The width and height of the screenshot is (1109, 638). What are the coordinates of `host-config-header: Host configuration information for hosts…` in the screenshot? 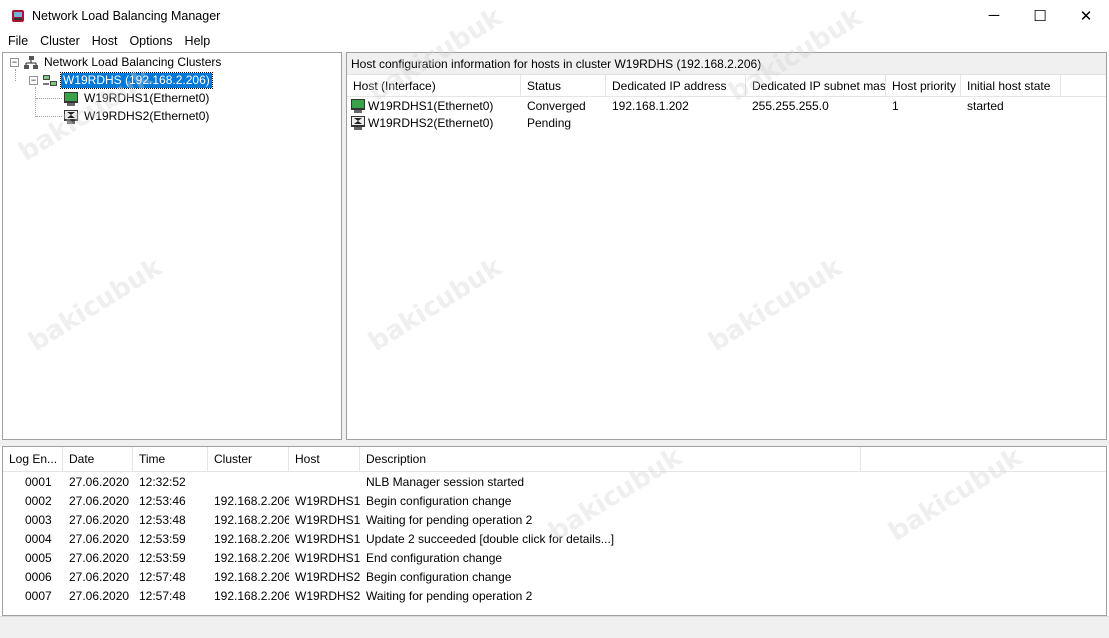 It's located at (726, 64).